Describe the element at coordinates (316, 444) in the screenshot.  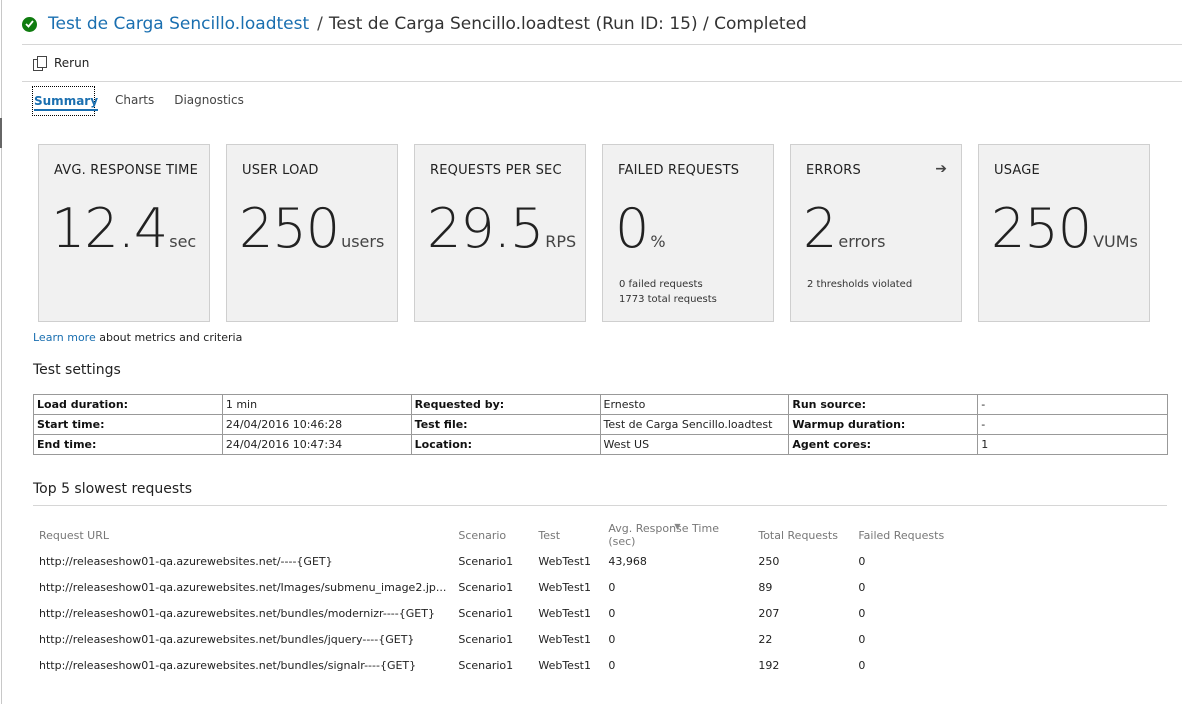
I see `settings-value: 24/04/2016 10:47:34` at that location.